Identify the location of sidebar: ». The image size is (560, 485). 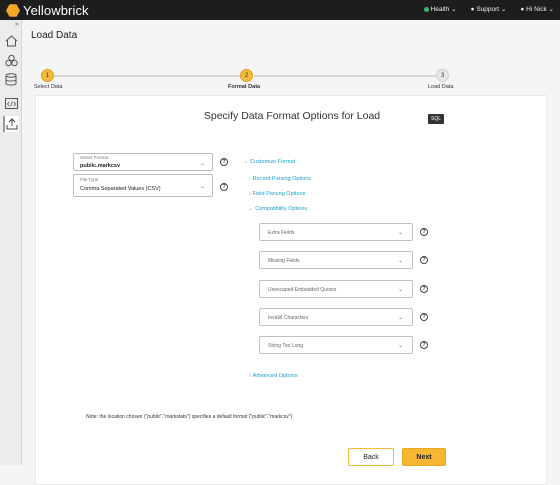
(11, 242).